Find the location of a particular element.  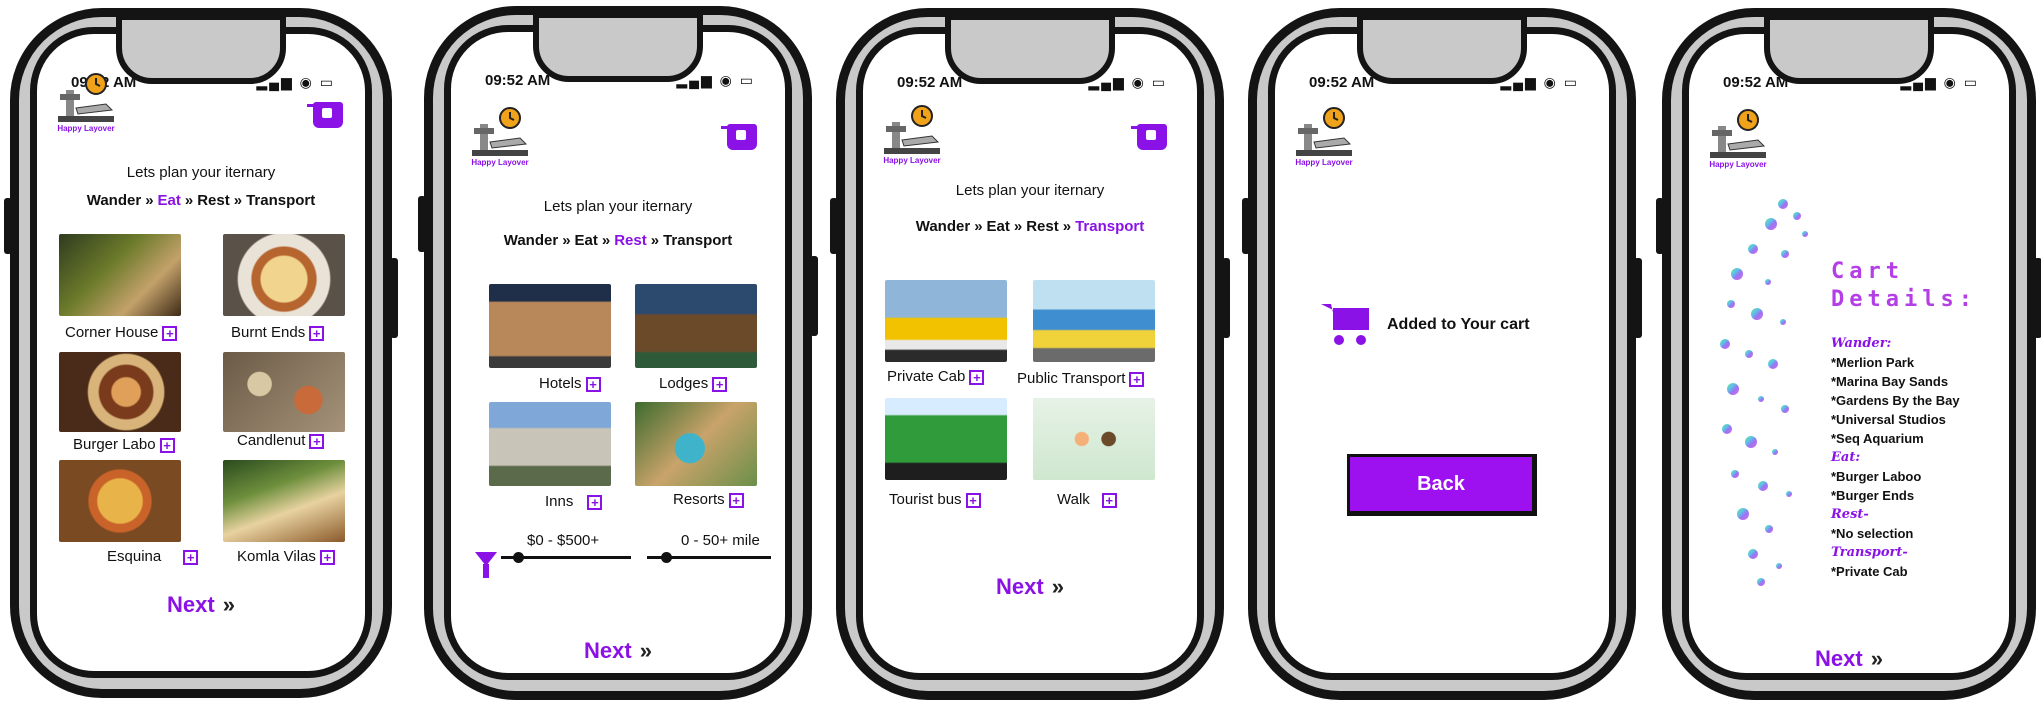

cart-section-eat: Eat: is located at coordinates (1846, 457).